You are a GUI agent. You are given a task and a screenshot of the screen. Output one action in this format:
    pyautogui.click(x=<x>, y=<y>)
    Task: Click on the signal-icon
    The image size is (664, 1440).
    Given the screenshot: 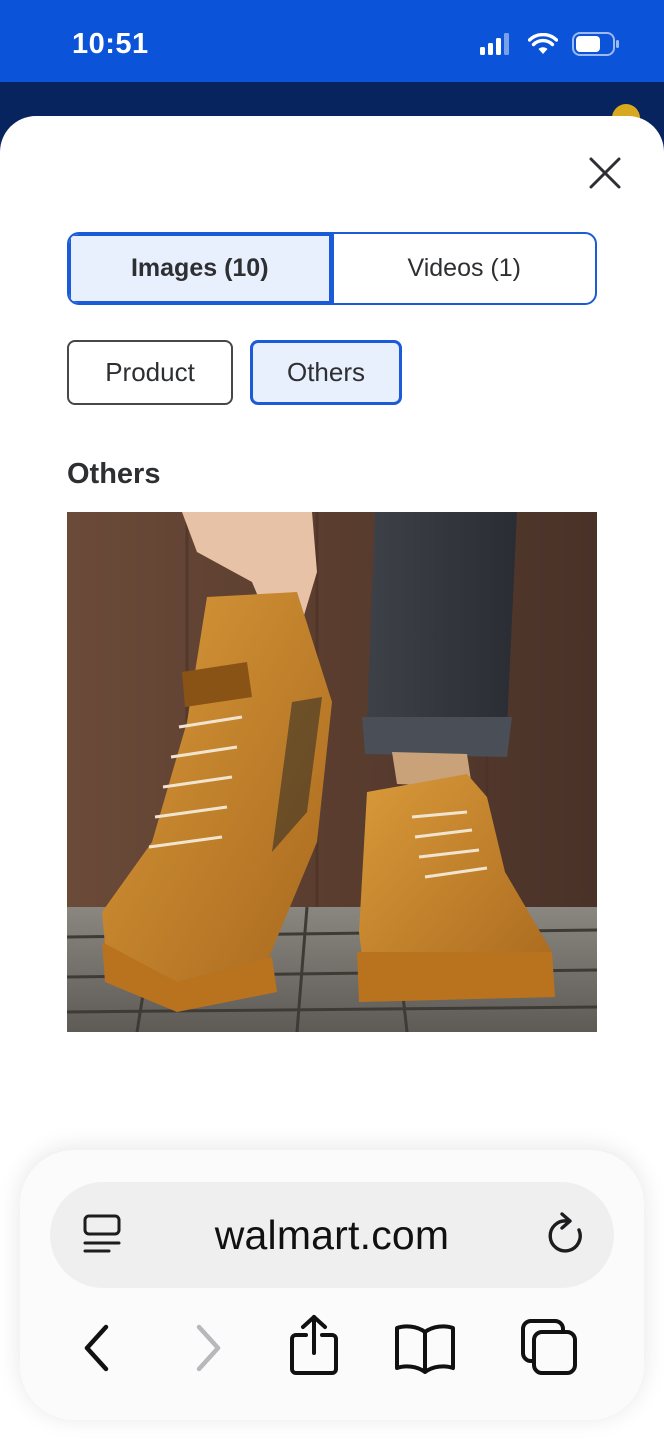 What is the action you would take?
    pyautogui.click(x=494, y=44)
    